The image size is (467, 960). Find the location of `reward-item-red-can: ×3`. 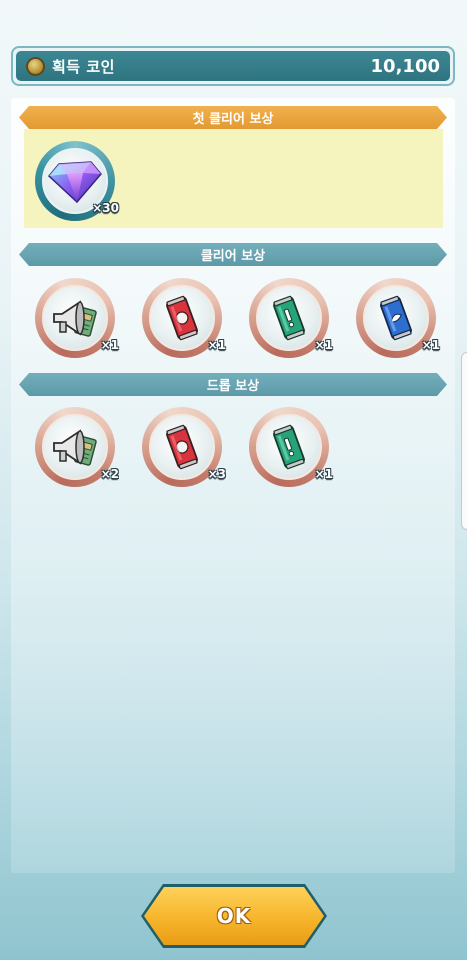

reward-item-red-can: ×3 is located at coordinates (184, 447).